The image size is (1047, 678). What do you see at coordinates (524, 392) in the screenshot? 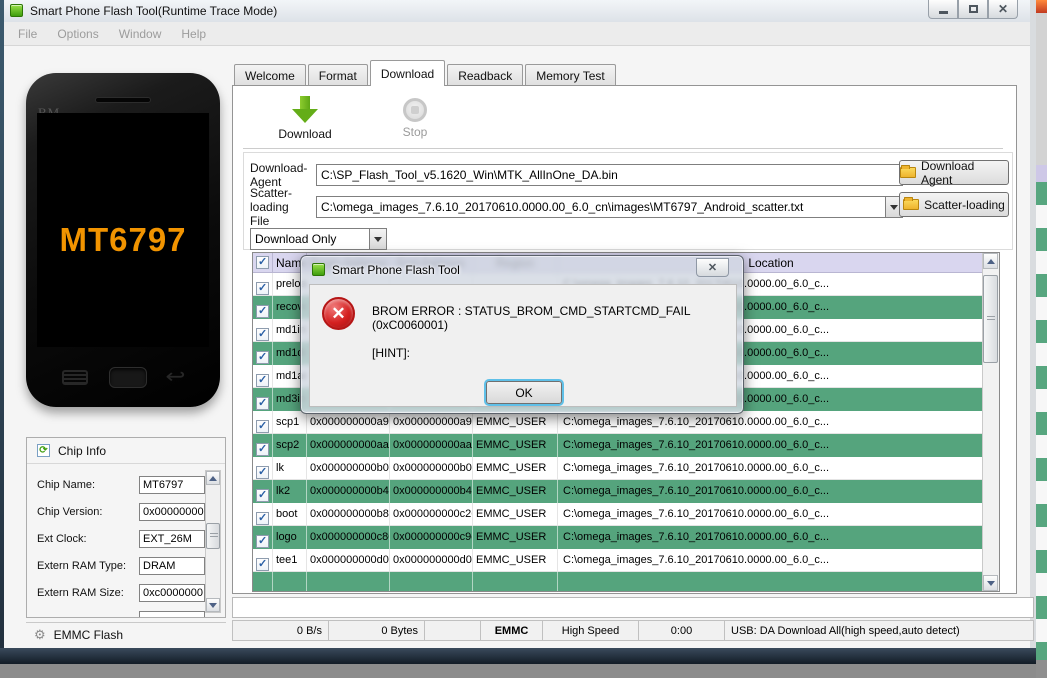
I see `ok-button: OK` at bounding box center [524, 392].